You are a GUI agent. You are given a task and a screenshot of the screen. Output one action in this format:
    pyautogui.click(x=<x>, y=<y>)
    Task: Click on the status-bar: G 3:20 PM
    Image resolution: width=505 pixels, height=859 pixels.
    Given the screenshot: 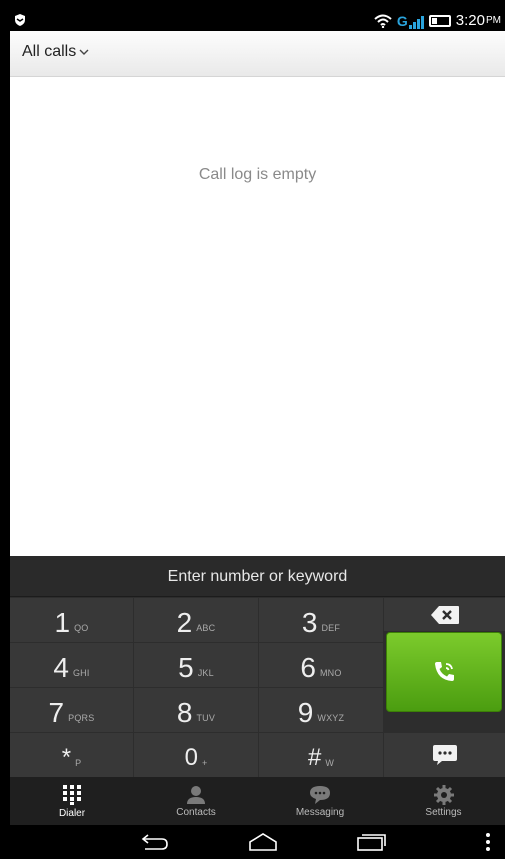 What is the action you would take?
    pyautogui.click(x=257, y=20)
    